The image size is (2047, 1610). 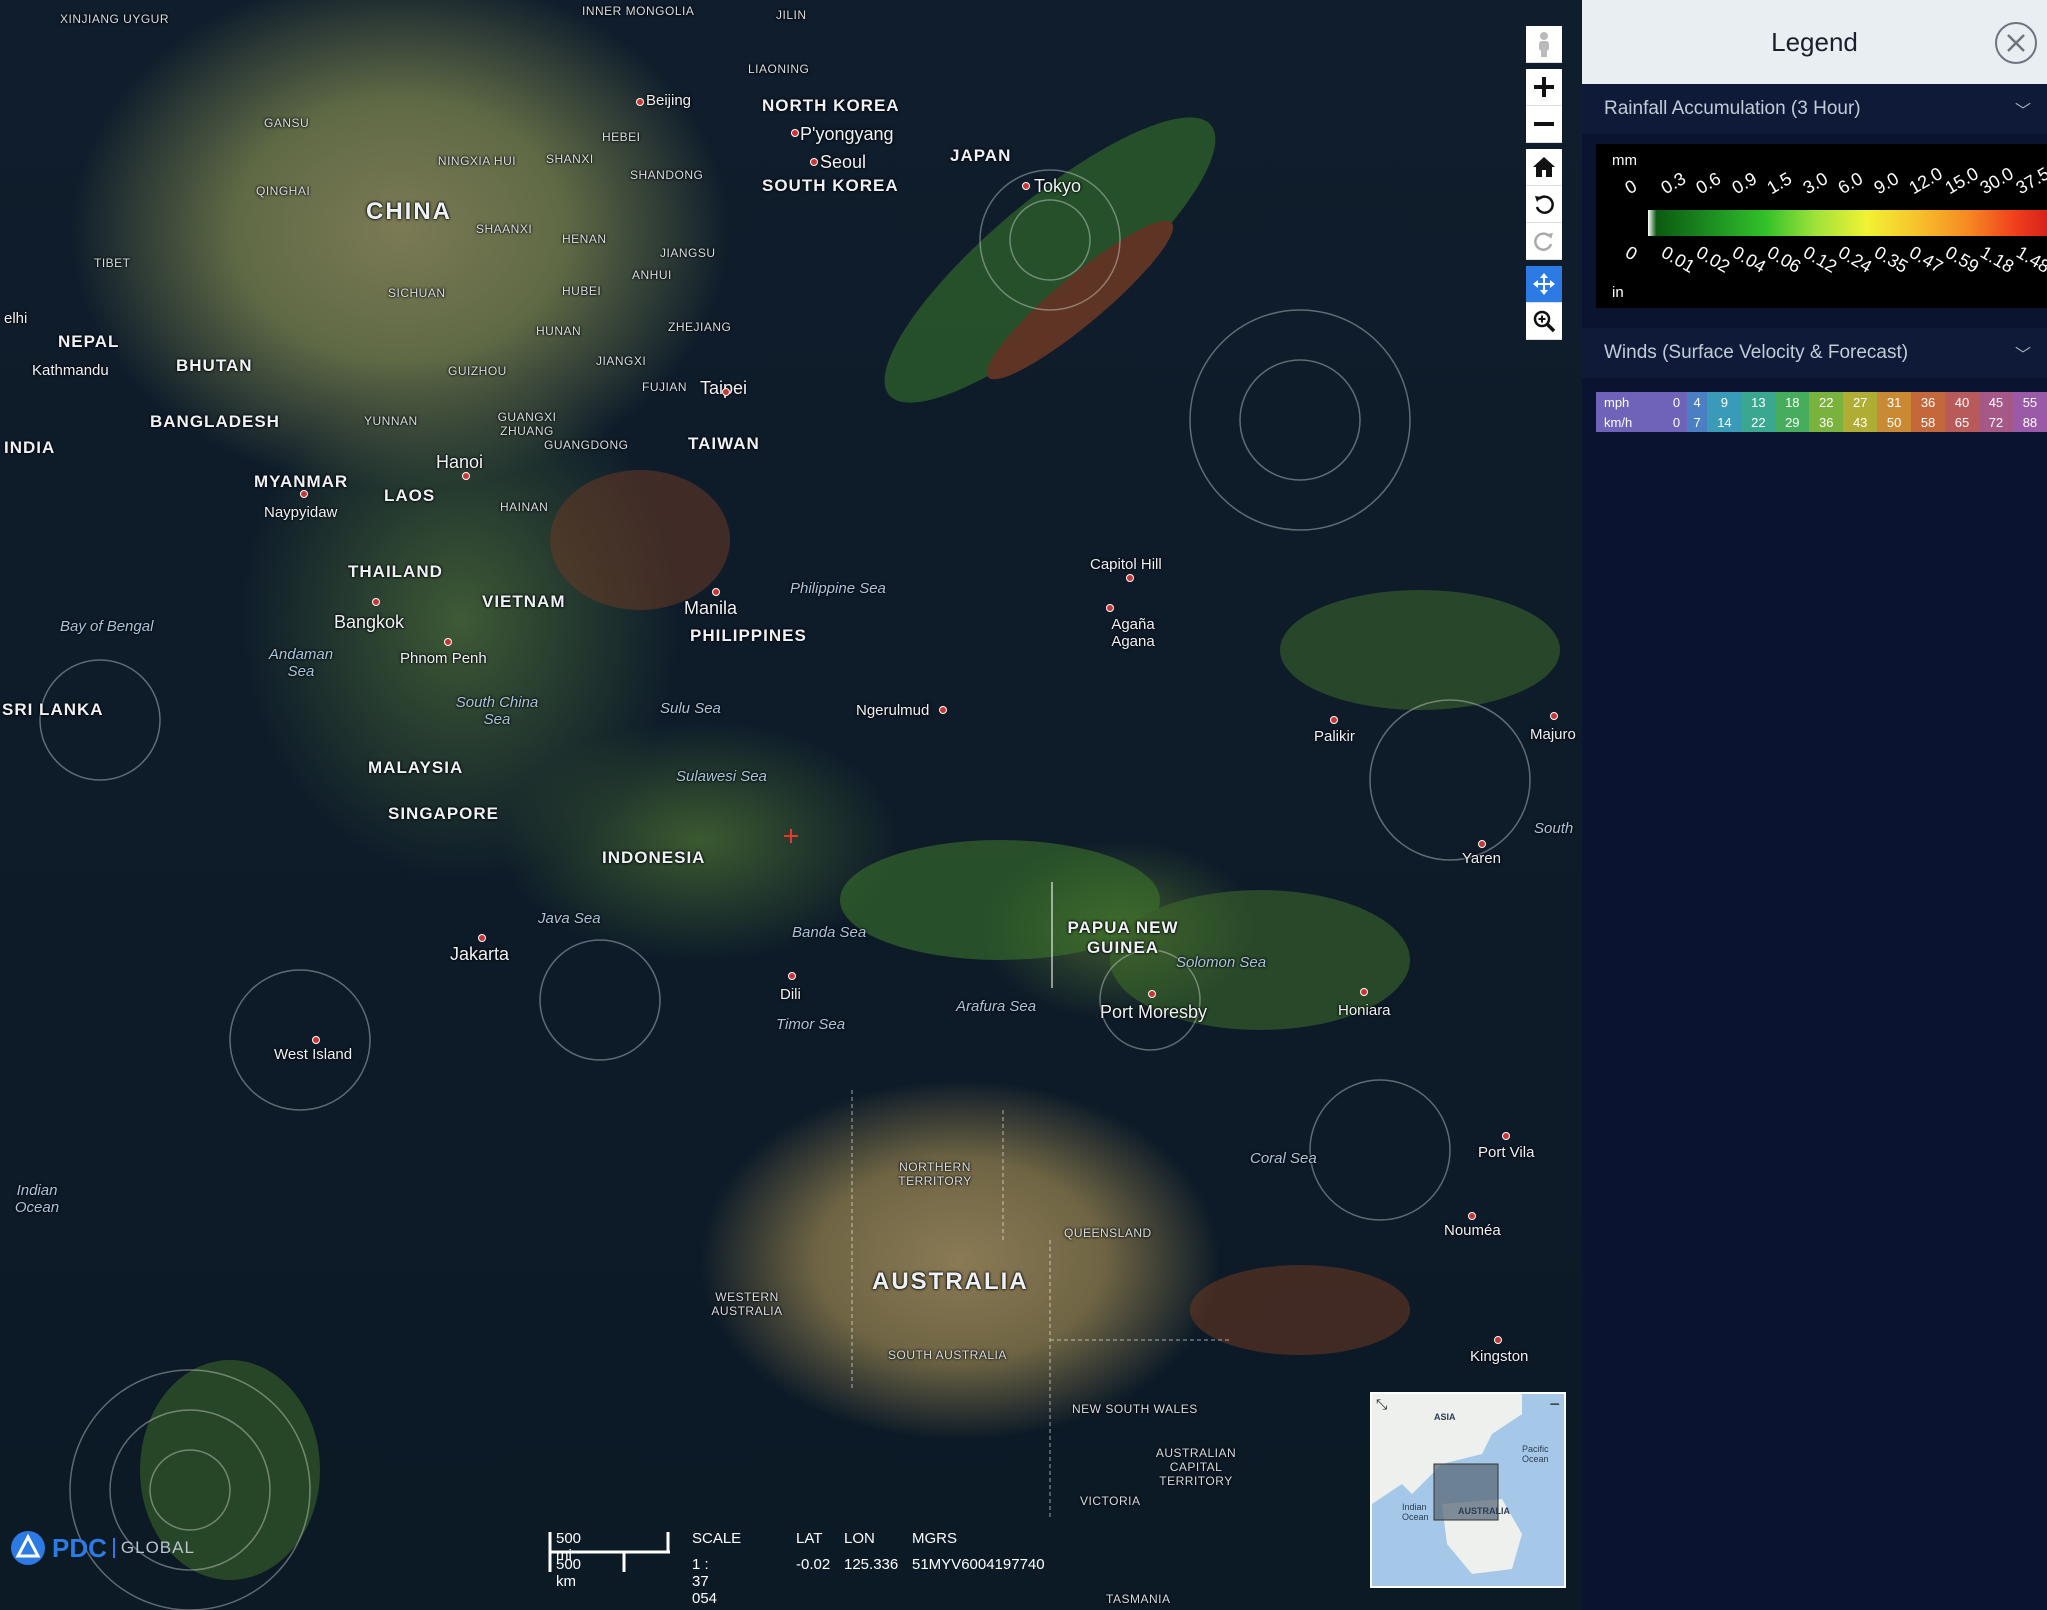 I want to click on countries-label-singapore: SINGAPORE, so click(x=444, y=813).